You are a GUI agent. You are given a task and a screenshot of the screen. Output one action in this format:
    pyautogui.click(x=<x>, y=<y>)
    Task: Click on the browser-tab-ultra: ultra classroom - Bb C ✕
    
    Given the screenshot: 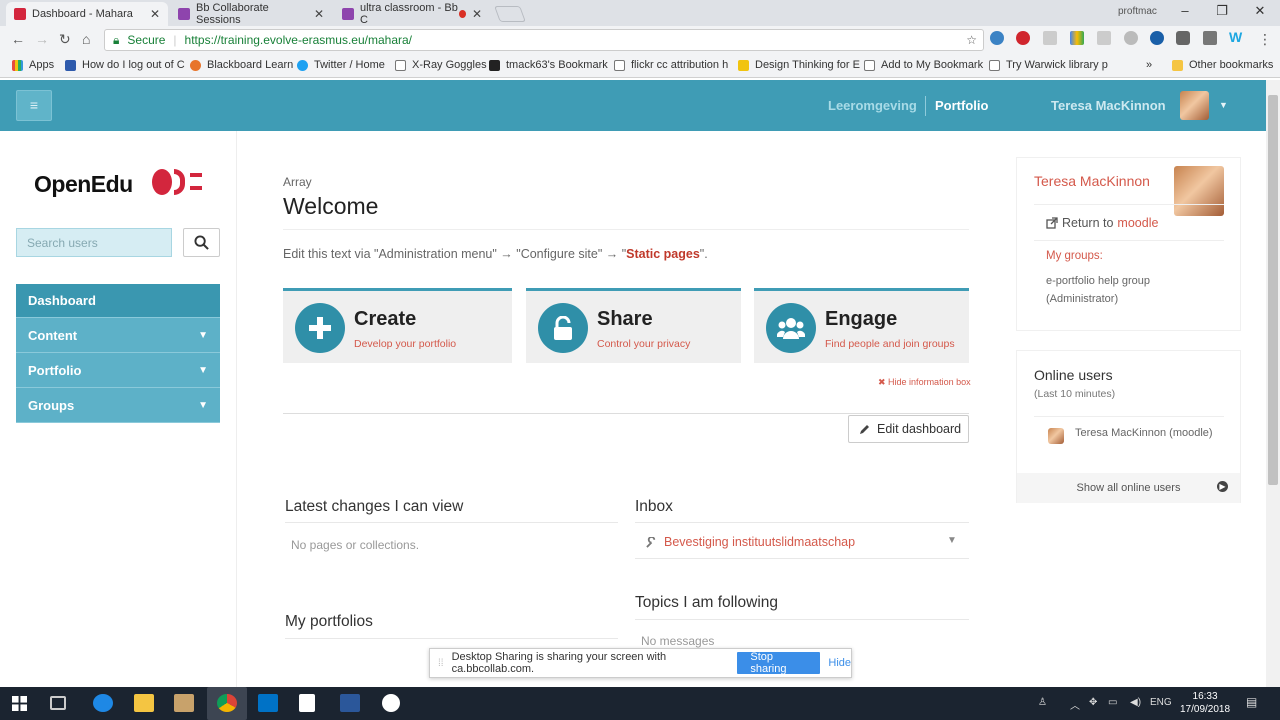 What is the action you would take?
    pyautogui.click(x=412, y=14)
    